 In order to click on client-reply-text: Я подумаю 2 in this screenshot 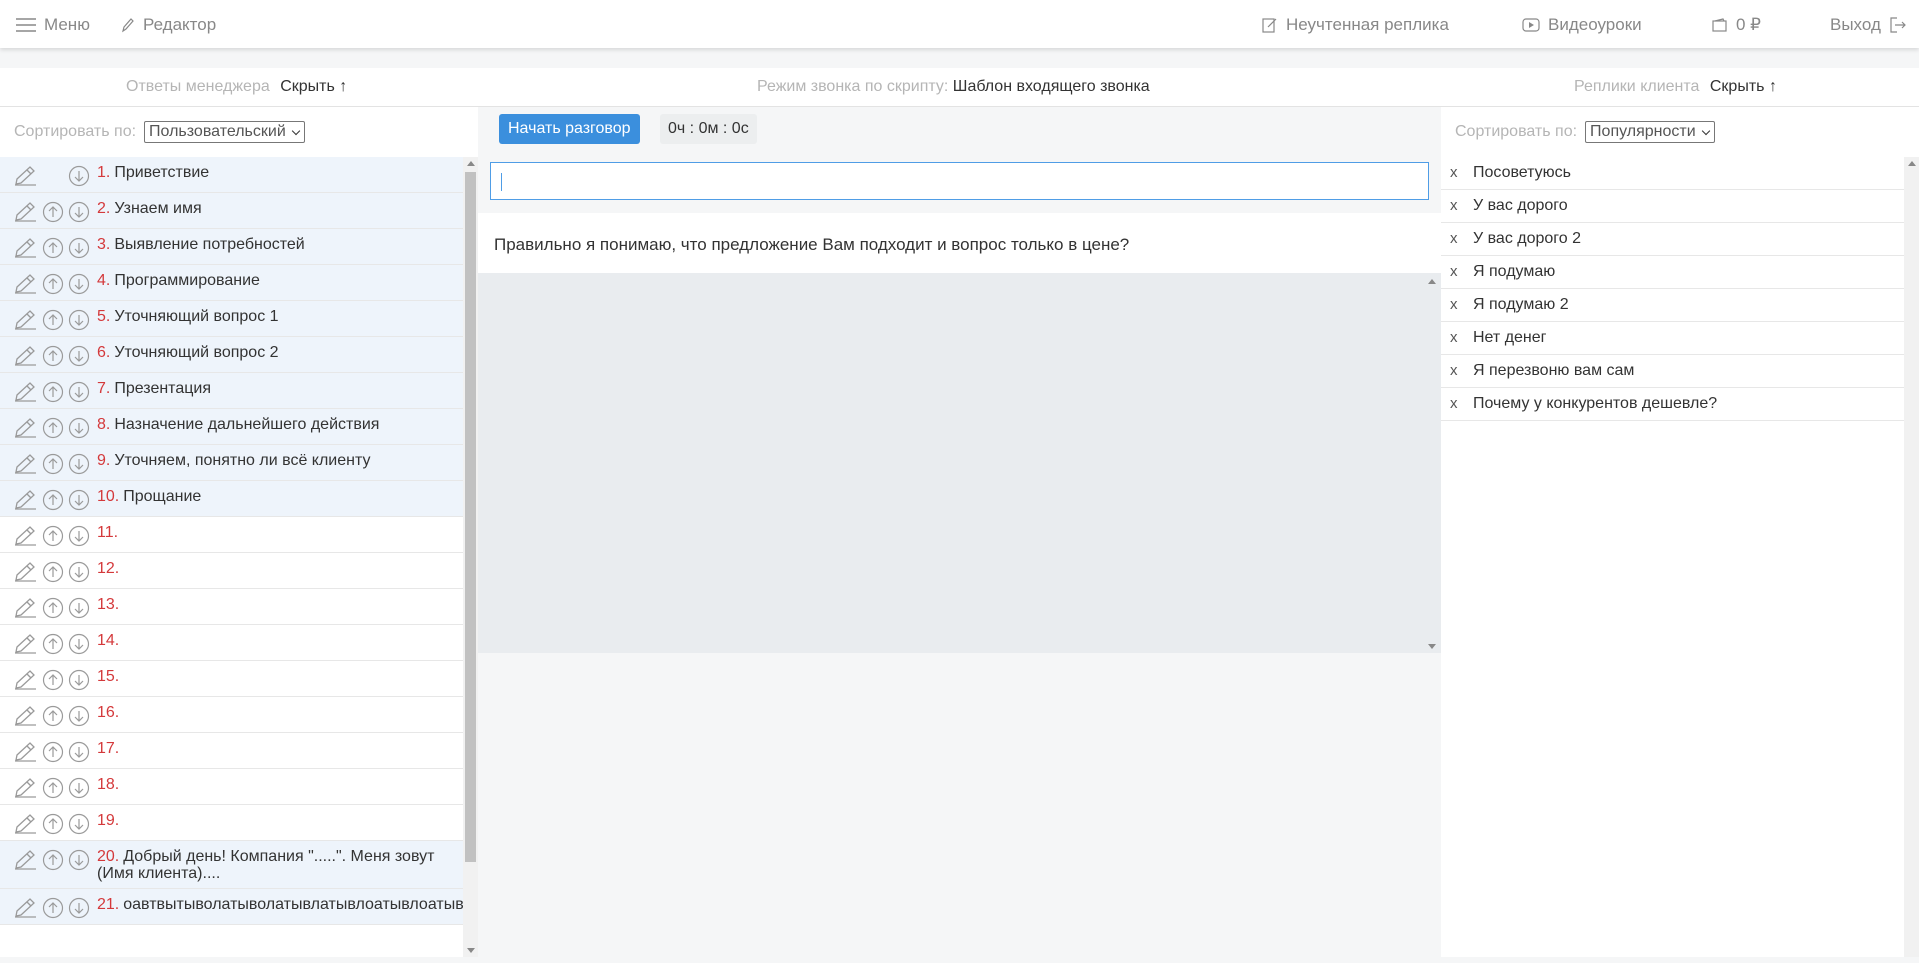, I will do `click(1521, 305)`.